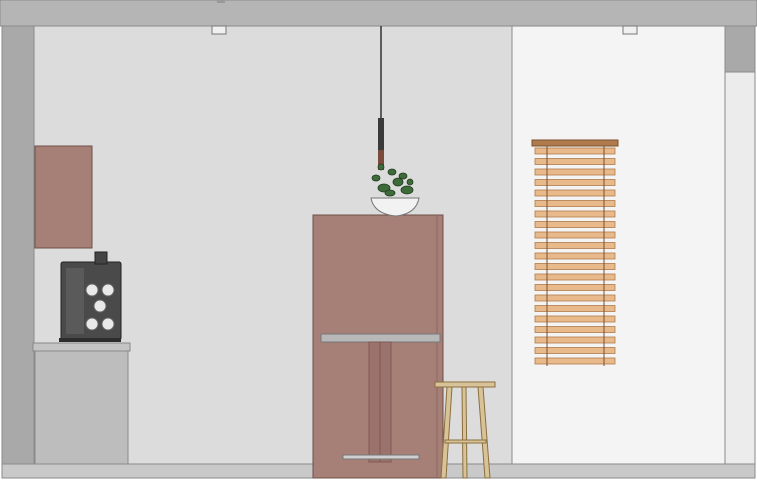 The height and width of the screenshot is (481, 757). What do you see at coordinates (575, 143) in the screenshot?
I see `blind-headrail` at bounding box center [575, 143].